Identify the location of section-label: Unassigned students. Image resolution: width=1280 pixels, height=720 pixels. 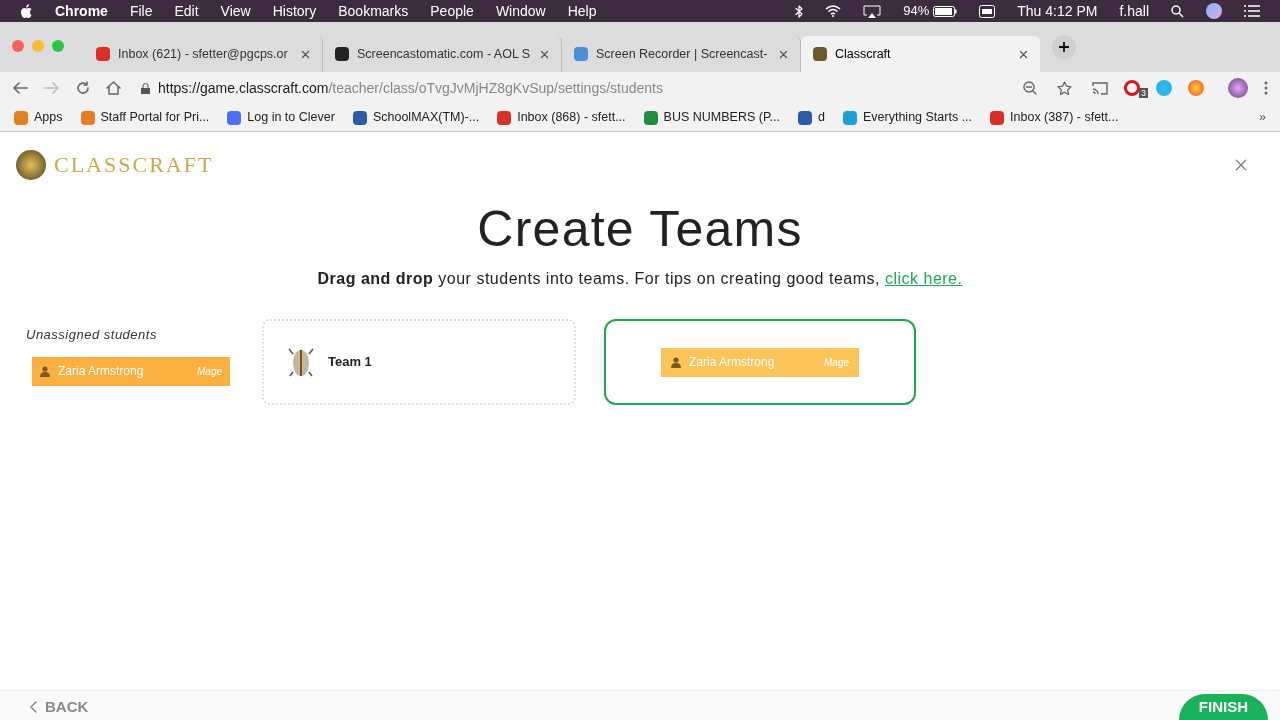
(92, 335).